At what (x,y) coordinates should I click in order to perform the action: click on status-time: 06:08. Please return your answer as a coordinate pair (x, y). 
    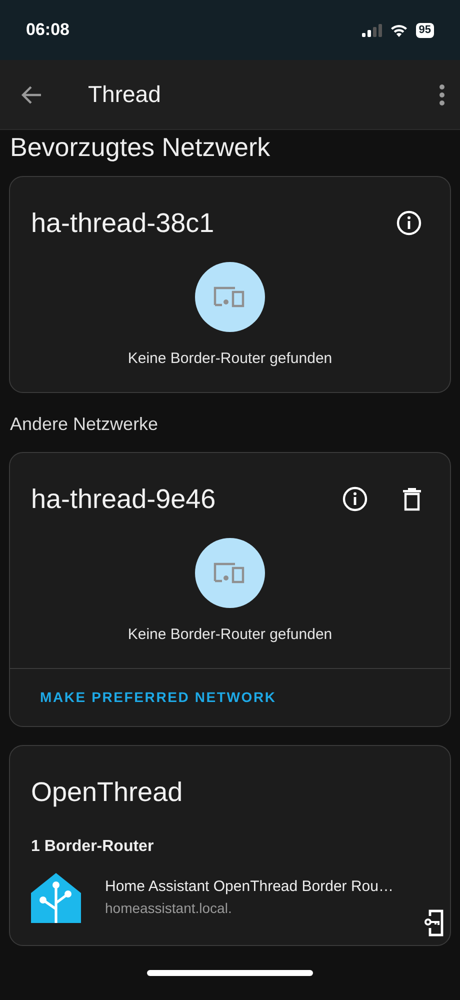
    Looking at the image, I should click on (48, 30).